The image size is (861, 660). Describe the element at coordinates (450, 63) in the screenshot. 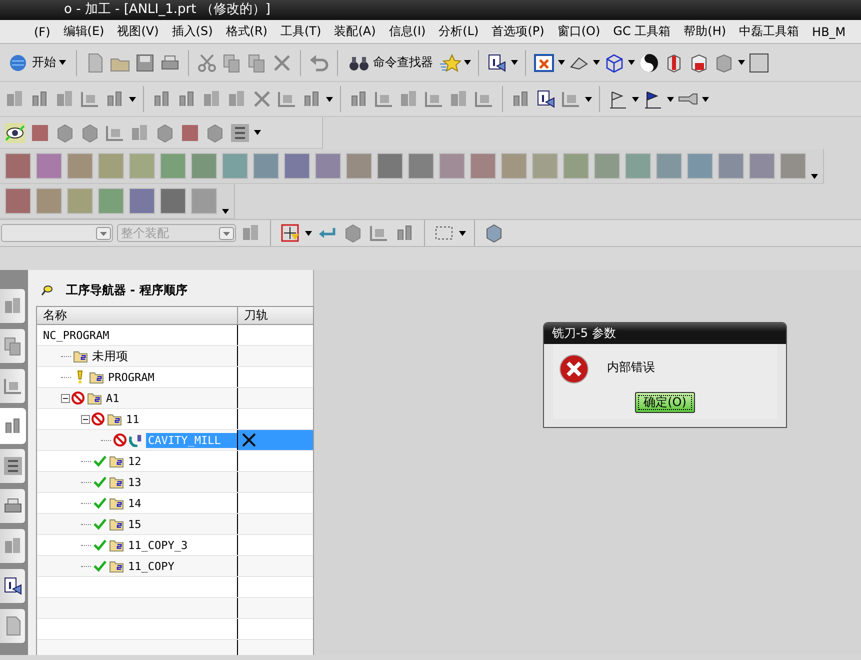

I see `star-icon` at that location.